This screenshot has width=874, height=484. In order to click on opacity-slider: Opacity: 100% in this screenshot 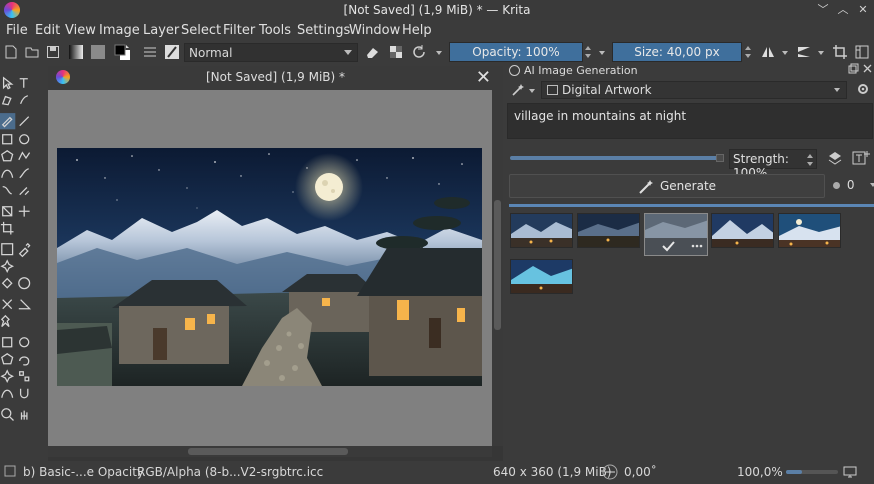, I will do `click(516, 52)`.